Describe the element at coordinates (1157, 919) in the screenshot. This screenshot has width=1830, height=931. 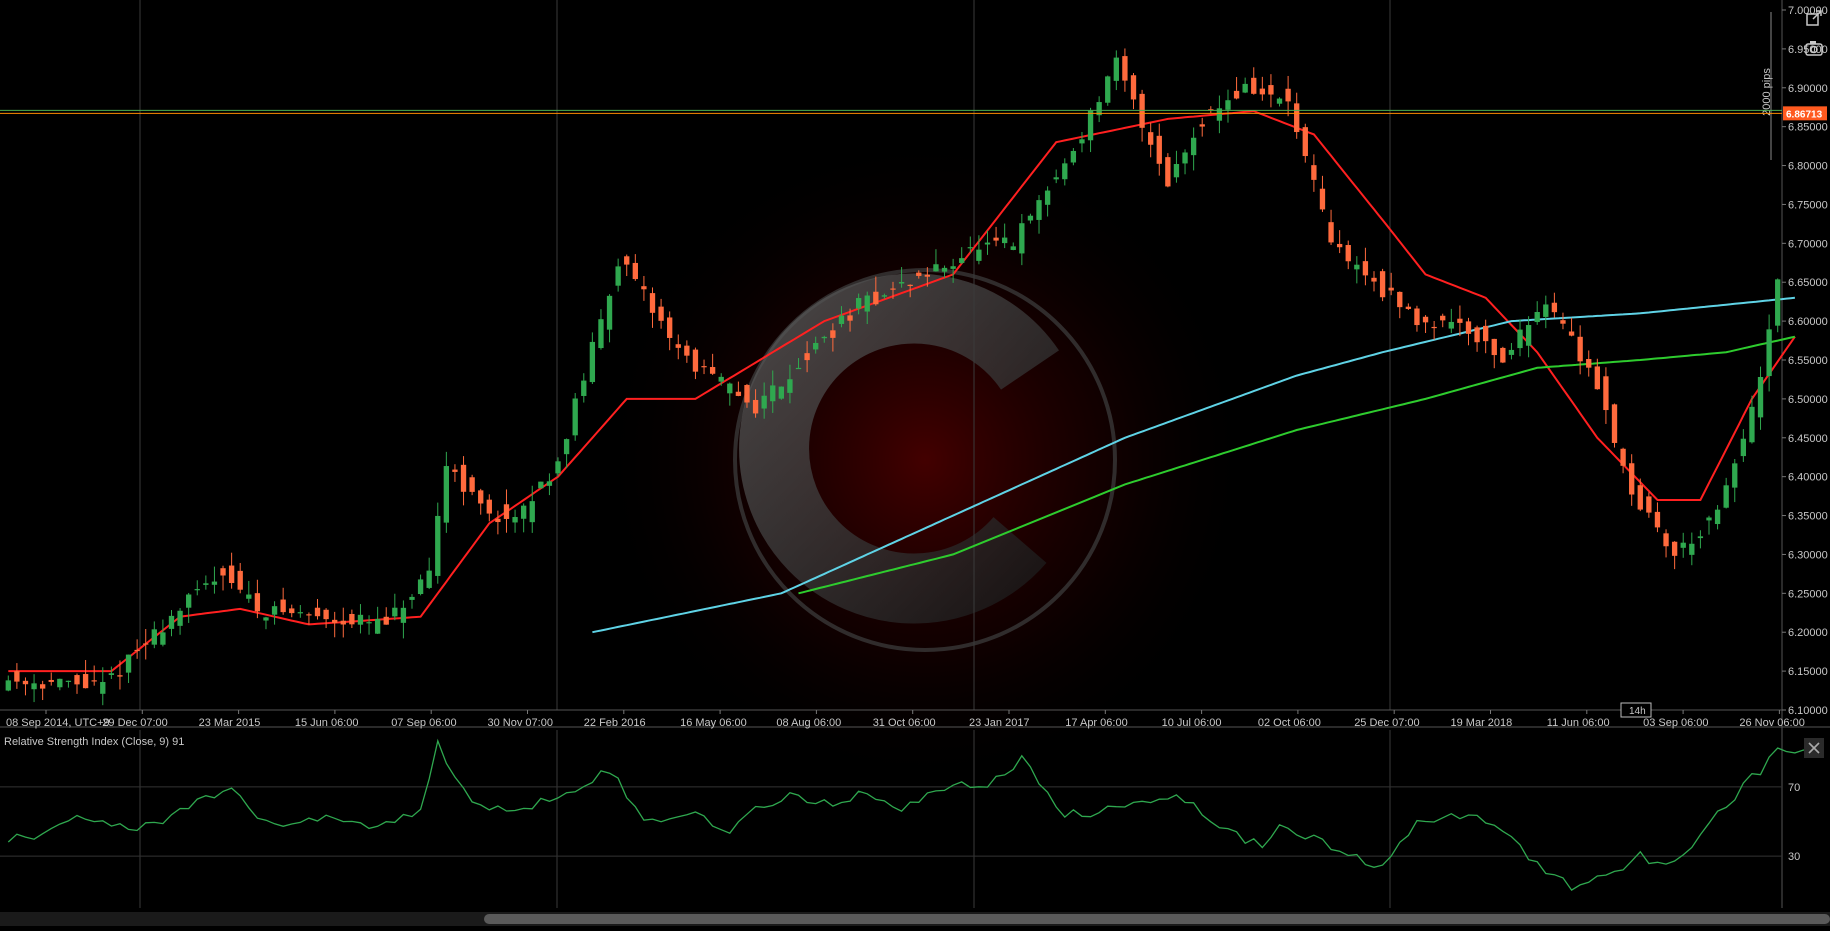
I see `horizontal-scrollbar-thumb` at that location.